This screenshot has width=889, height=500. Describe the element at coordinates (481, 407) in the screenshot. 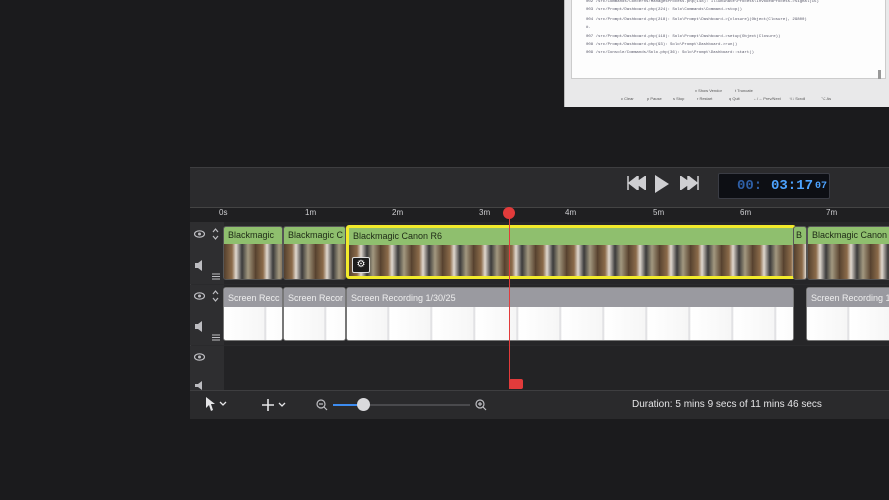

I see `zoom-in-icon` at that location.